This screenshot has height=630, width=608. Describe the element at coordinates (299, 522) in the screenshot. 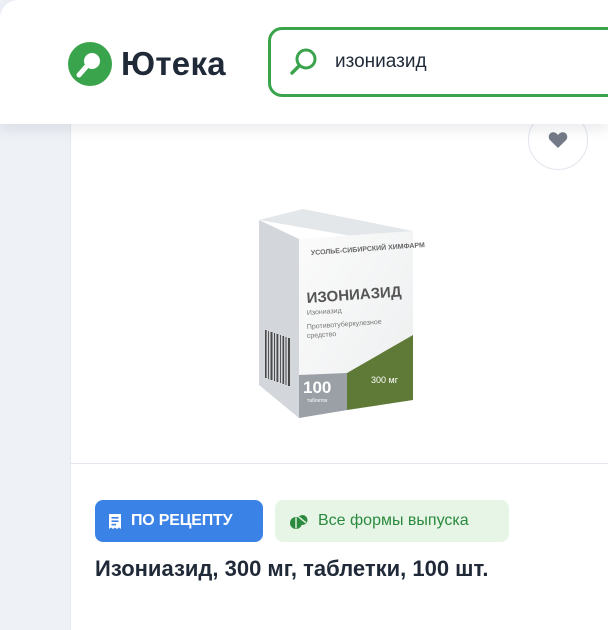

I see `pills-icon` at that location.